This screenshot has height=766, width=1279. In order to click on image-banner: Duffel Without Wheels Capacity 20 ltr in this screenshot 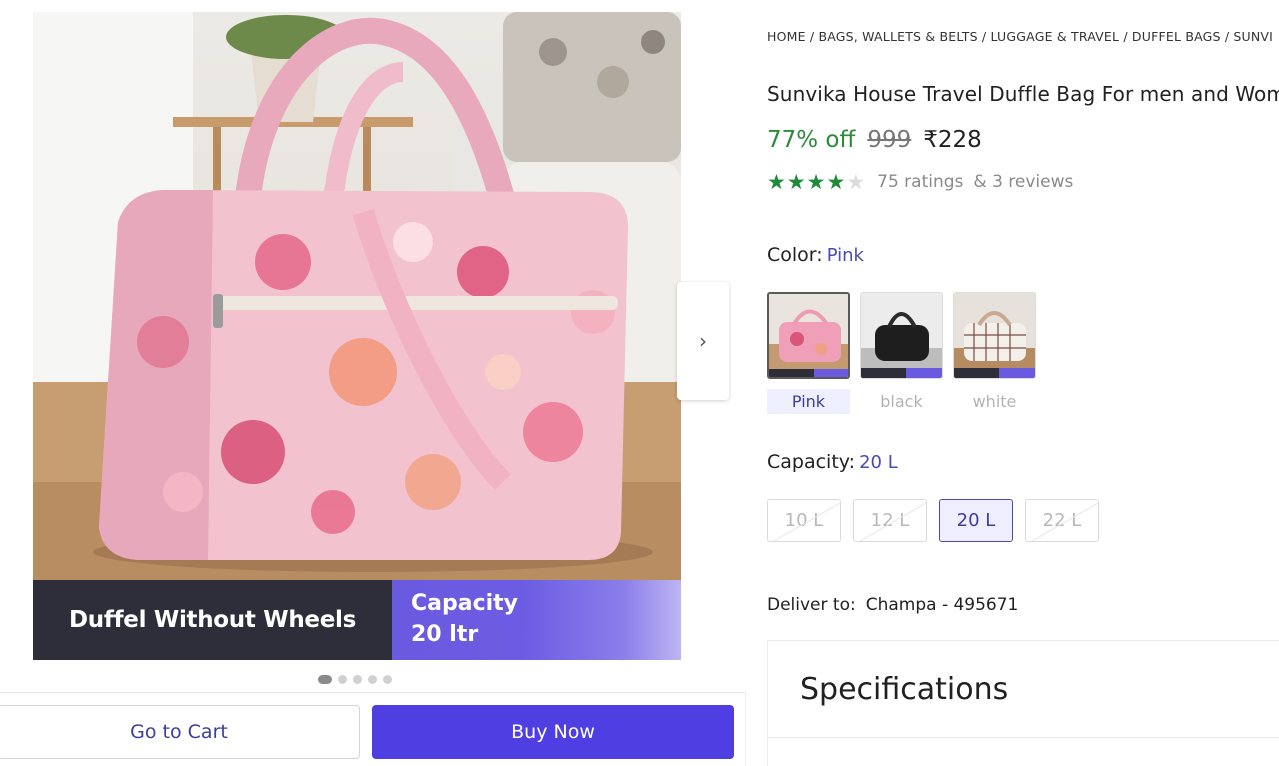, I will do `click(357, 620)`.